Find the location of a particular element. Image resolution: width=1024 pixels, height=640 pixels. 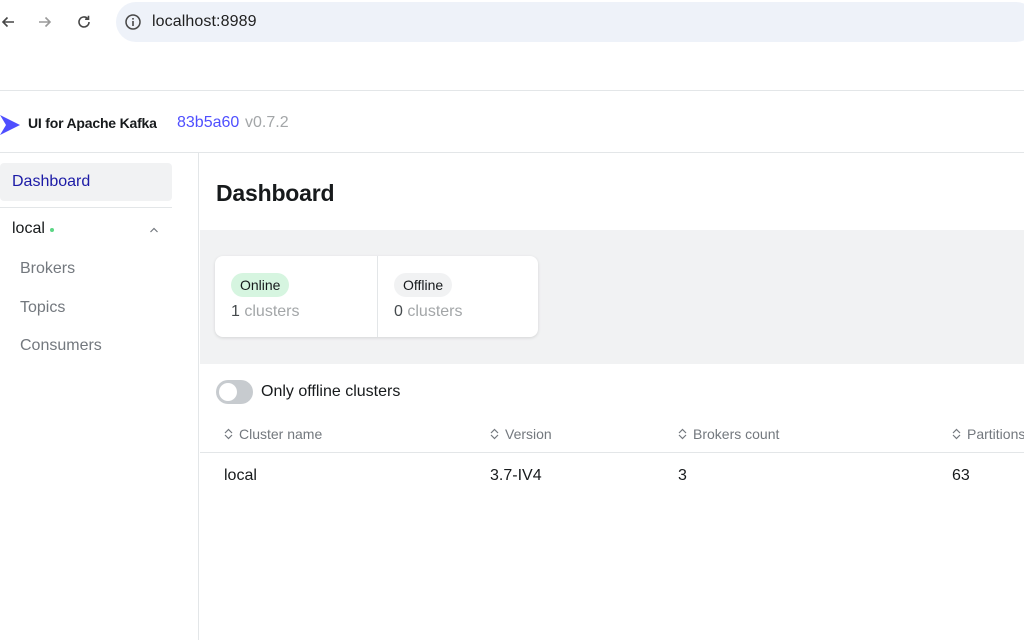

address-bar: localhost:8989 is located at coordinates (570, 22).